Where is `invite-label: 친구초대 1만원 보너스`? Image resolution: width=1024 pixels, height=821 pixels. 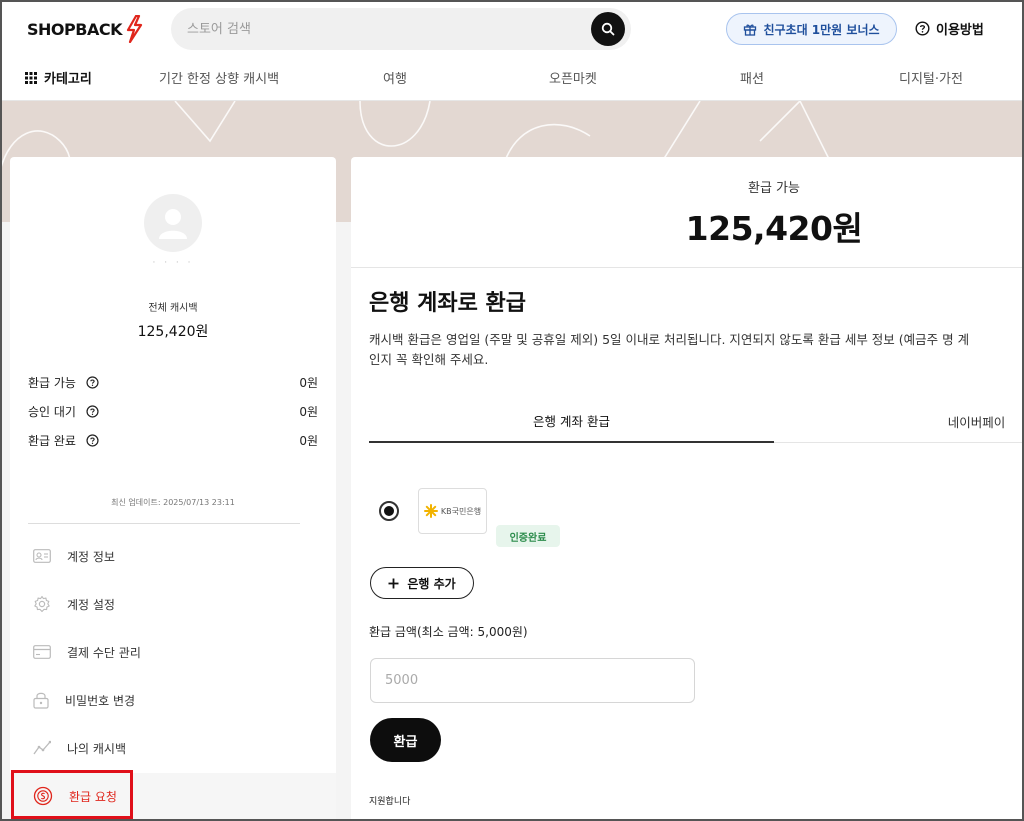
invite-label: 친구초대 1만원 보너스 is located at coordinates (821, 29).